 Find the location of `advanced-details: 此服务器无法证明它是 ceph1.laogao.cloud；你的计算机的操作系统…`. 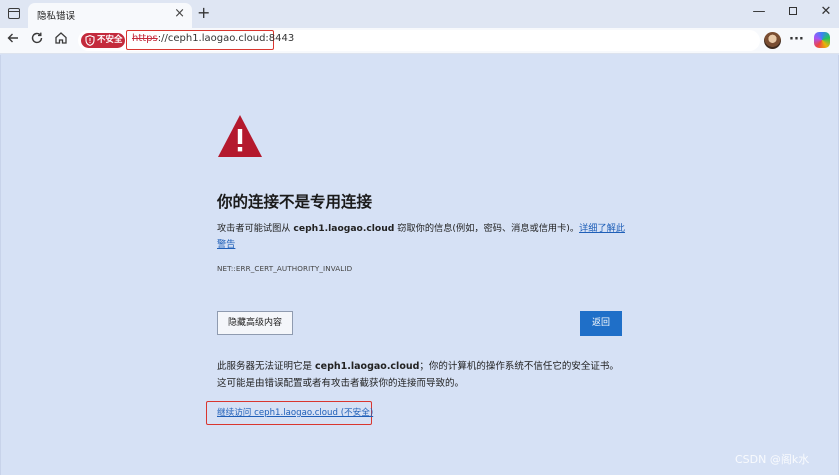

advanced-details: 此服务器无法证明它是 ceph1.laogao.cloud；你的计算机的操作系统… is located at coordinates (422, 375).